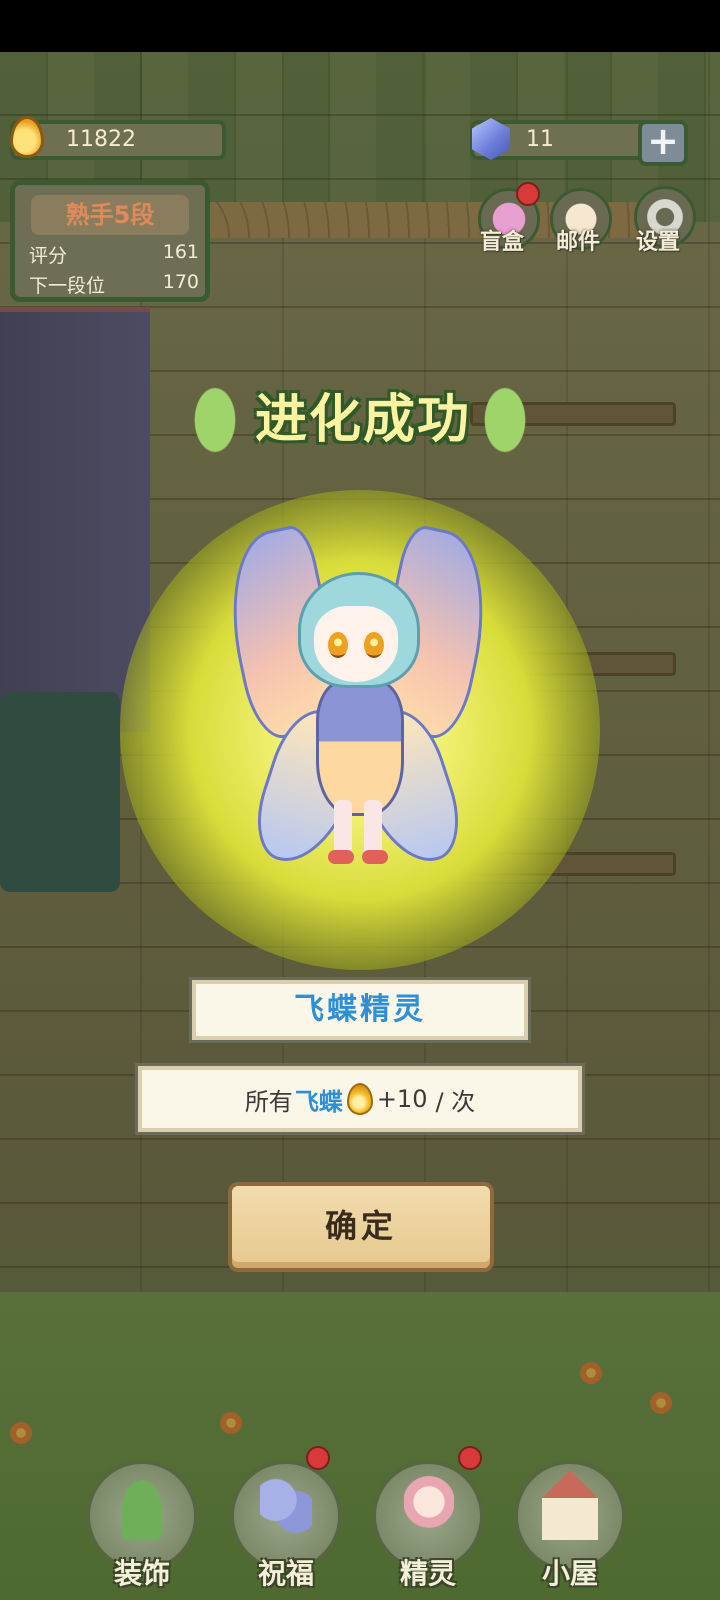 This screenshot has width=720, height=1600. I want to click on next-rank-row: 下一段位 170, so click(114, 284).